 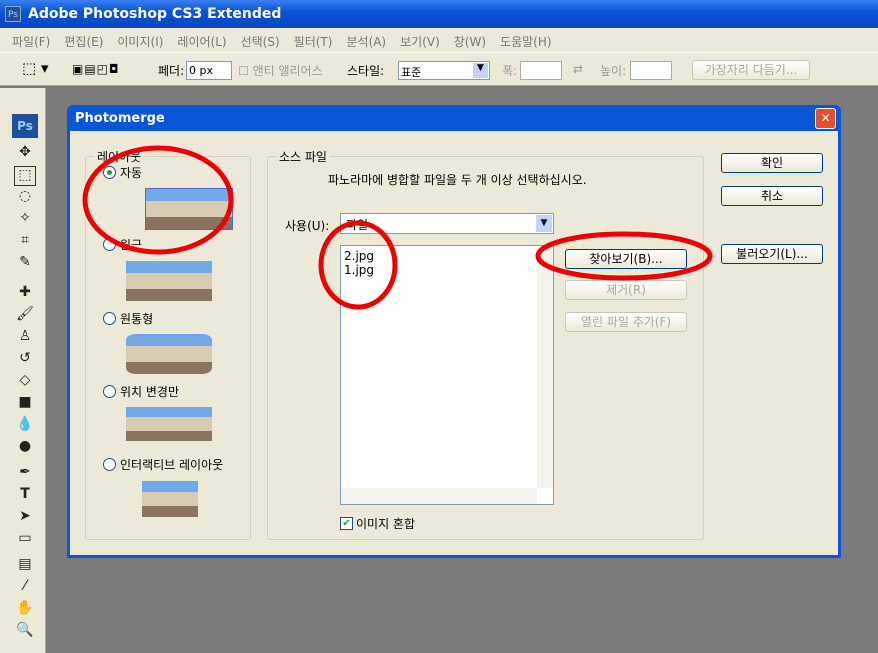 I want to click on layout-perspective-radio: 원근, so click(x=122, y=244).